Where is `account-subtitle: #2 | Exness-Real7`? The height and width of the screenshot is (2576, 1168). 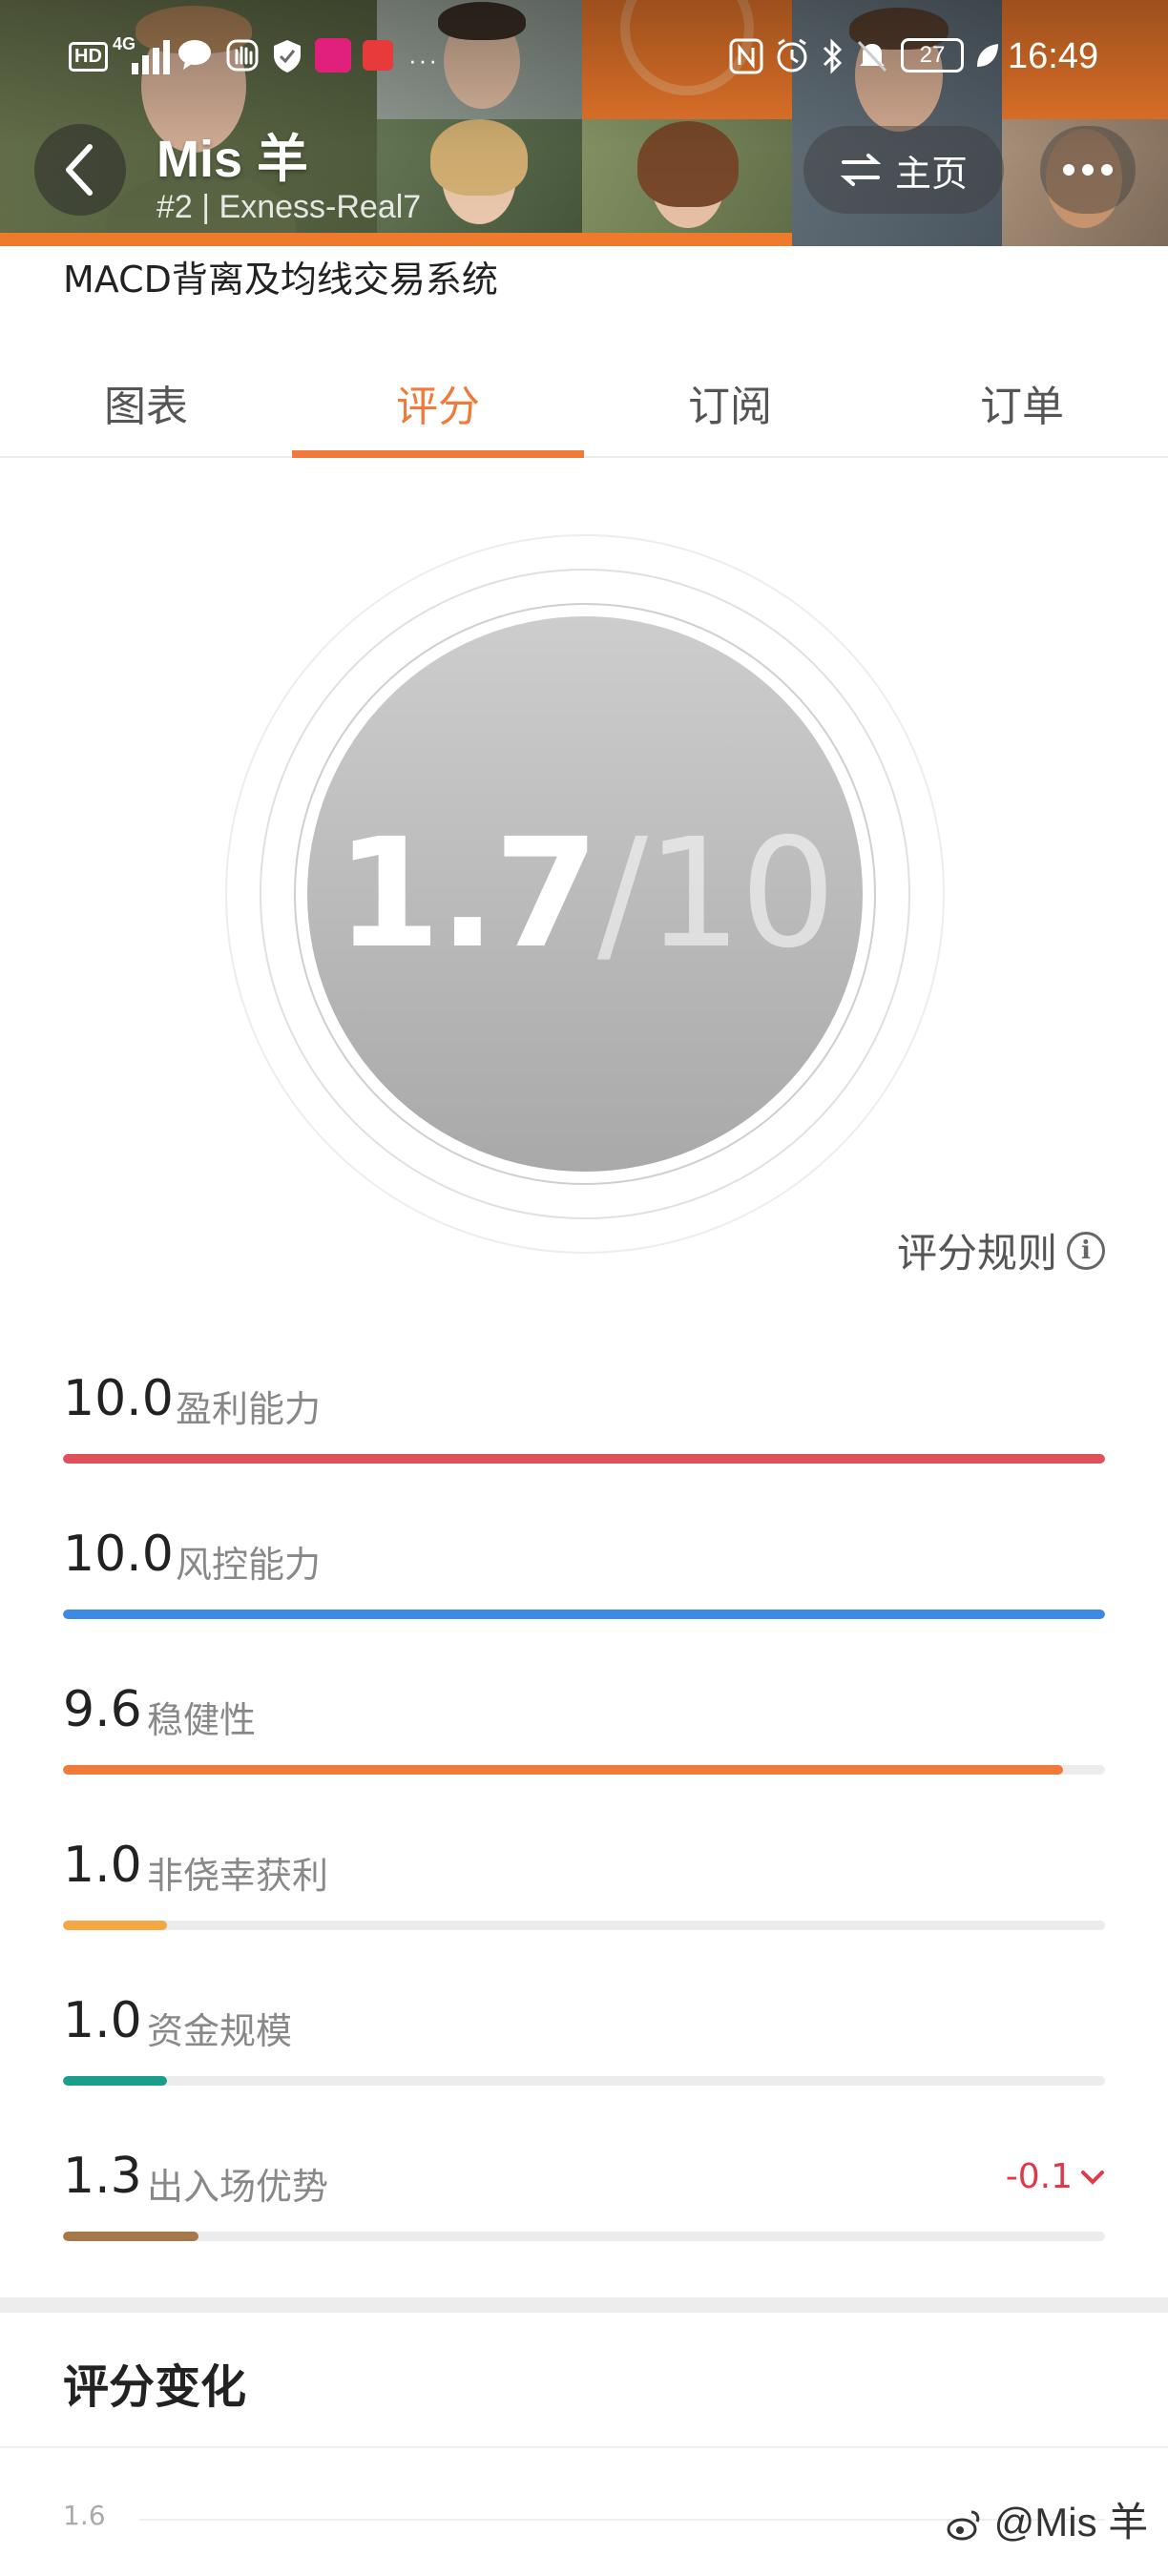
account-subtitle: #2 | Exness-Real7 is located at coordinates (289, 207).